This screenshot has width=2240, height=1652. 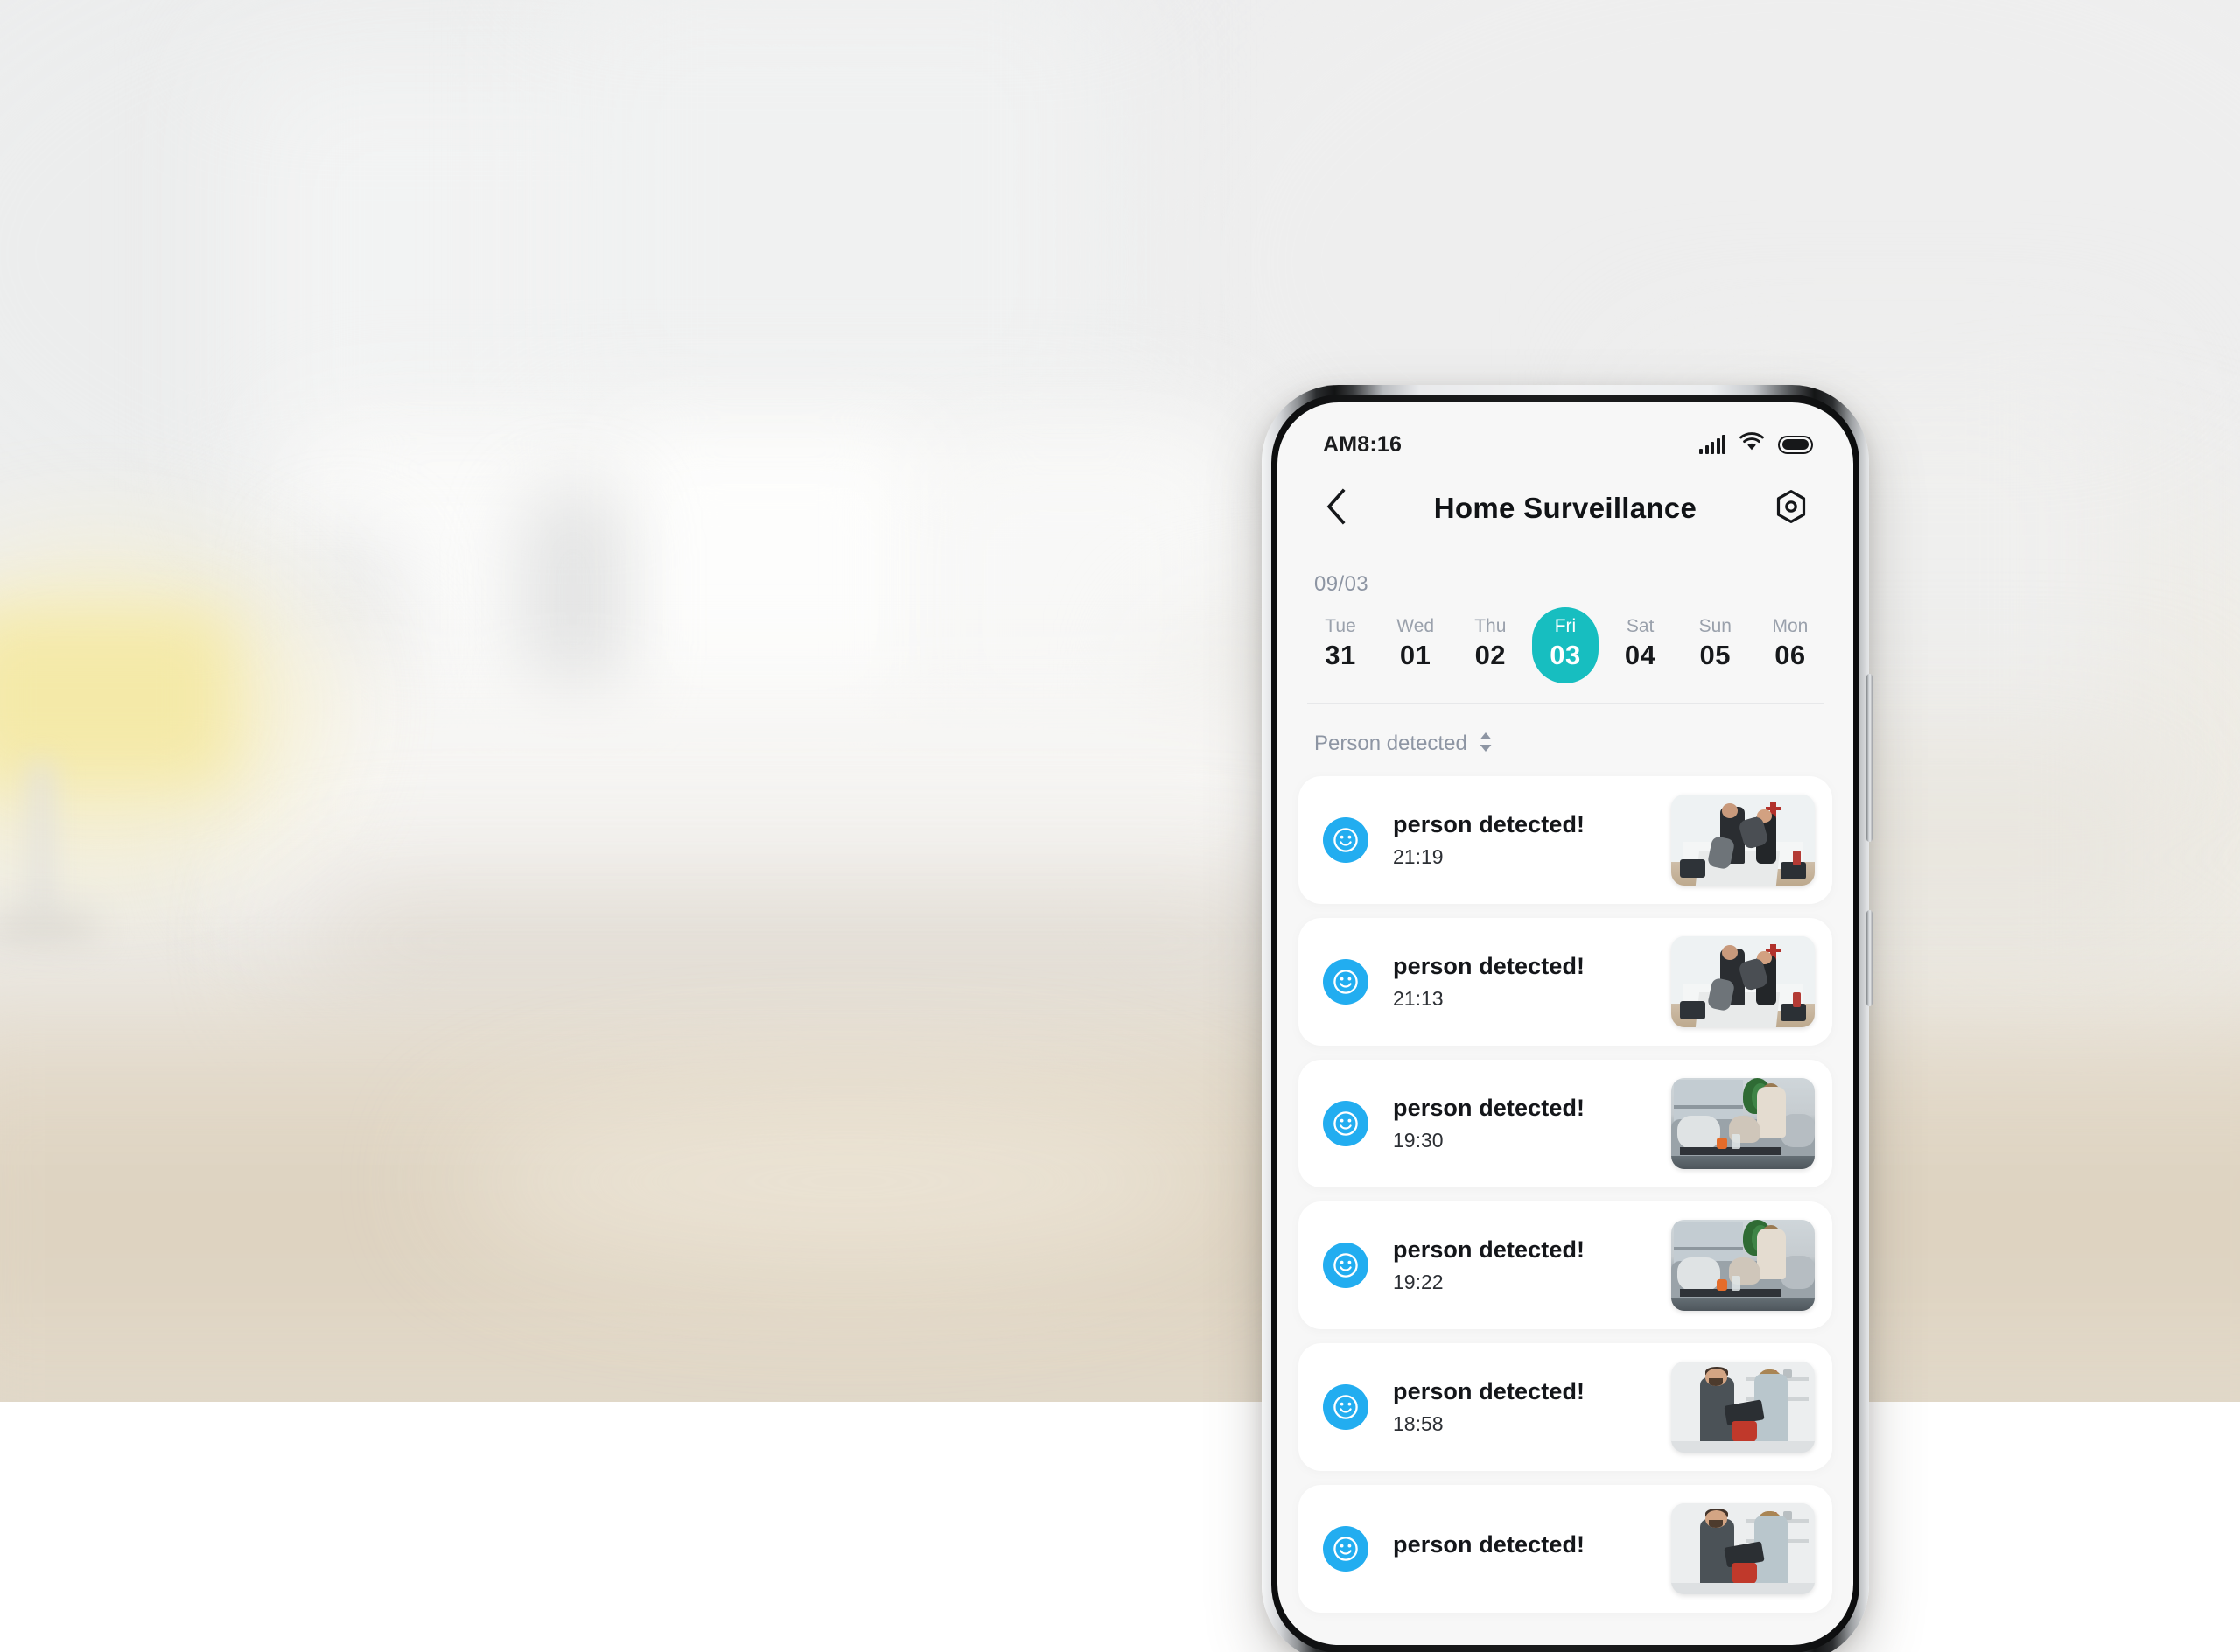 What do you see at coordinates (1715, 626) in the screenshot?
I see `day-chip-dow: Sun` at bounding box center [1715, 626].